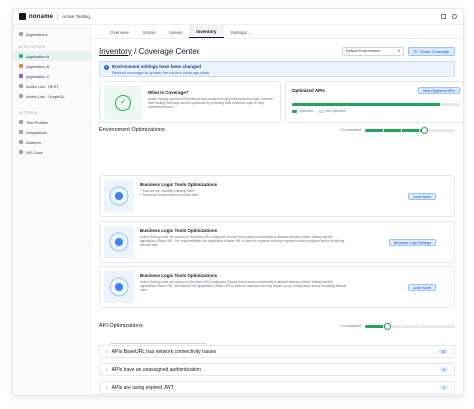 The width and height of the screenshot is (474, 409). Describe the element at coordinates (51, 122) in the screenshot. I see `sidebar-item-setting: Test Profiles` at that location.